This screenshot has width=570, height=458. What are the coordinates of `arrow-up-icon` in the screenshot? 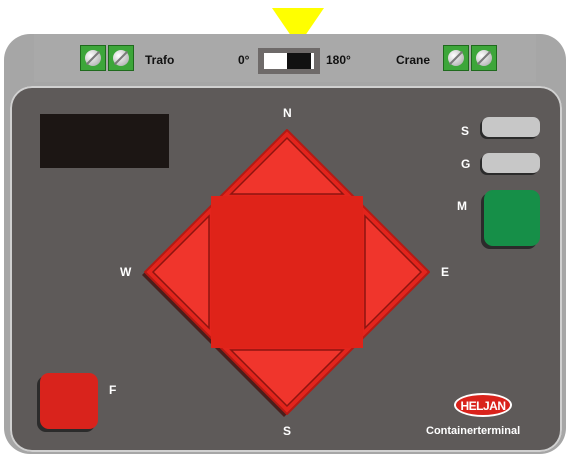 It's located at (287, 165).